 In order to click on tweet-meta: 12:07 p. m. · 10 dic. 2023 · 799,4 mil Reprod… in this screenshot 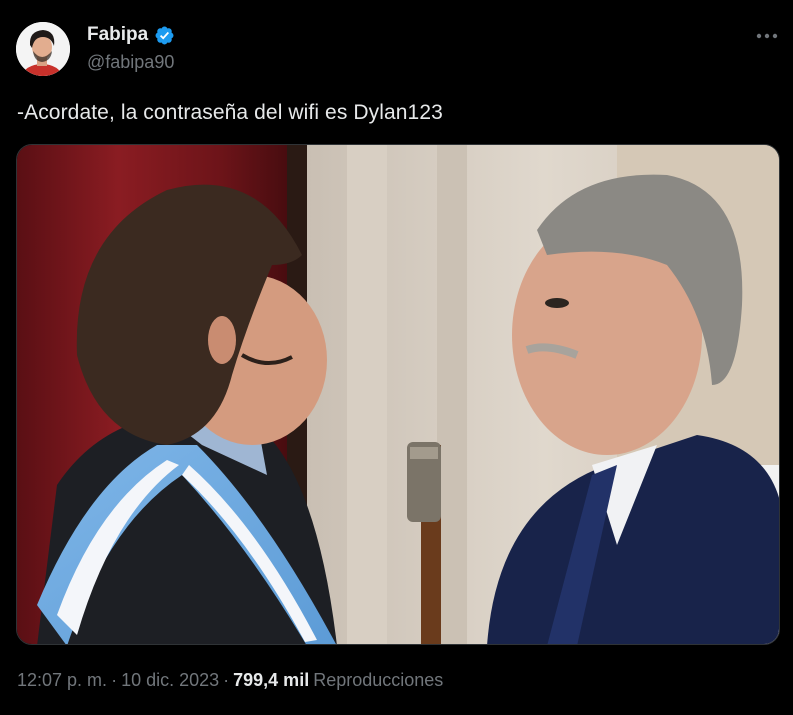, I will do `click(230, 680)`.